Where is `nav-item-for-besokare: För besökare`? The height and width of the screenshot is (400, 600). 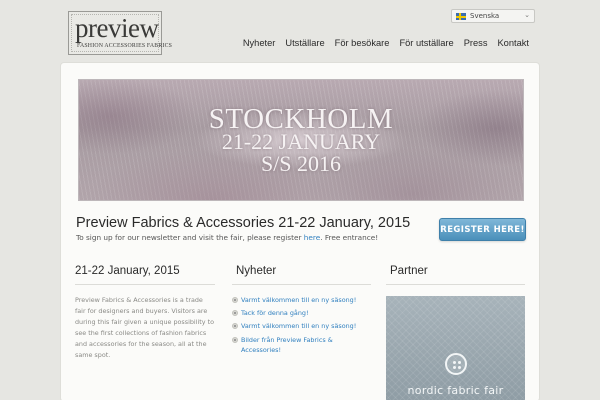 nav-item-for-besokare: För besökare is located at coordinates (362, 43).